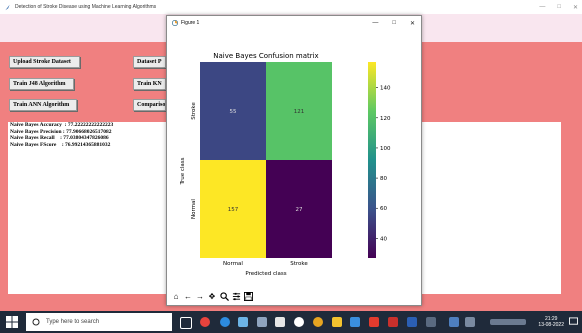 This screenshot has height=333, width=582. I want to click on dataset-preprocess-button: Dataset P, so click(149, 62).